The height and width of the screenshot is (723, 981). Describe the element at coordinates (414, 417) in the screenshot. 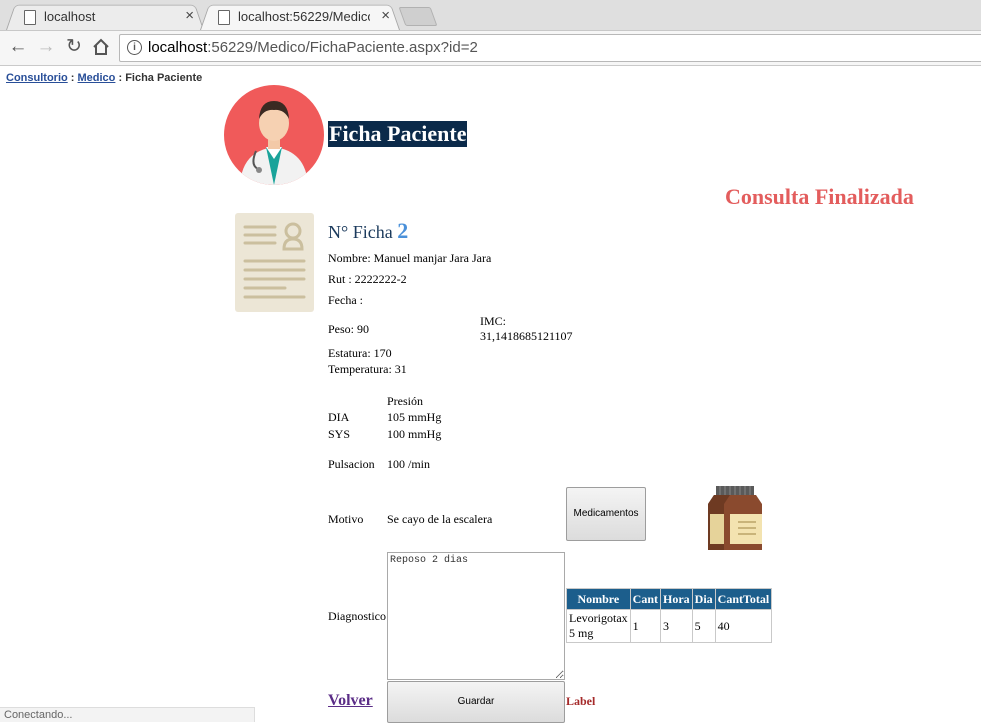

I see `dia-value: 105 mmHg` at that location.